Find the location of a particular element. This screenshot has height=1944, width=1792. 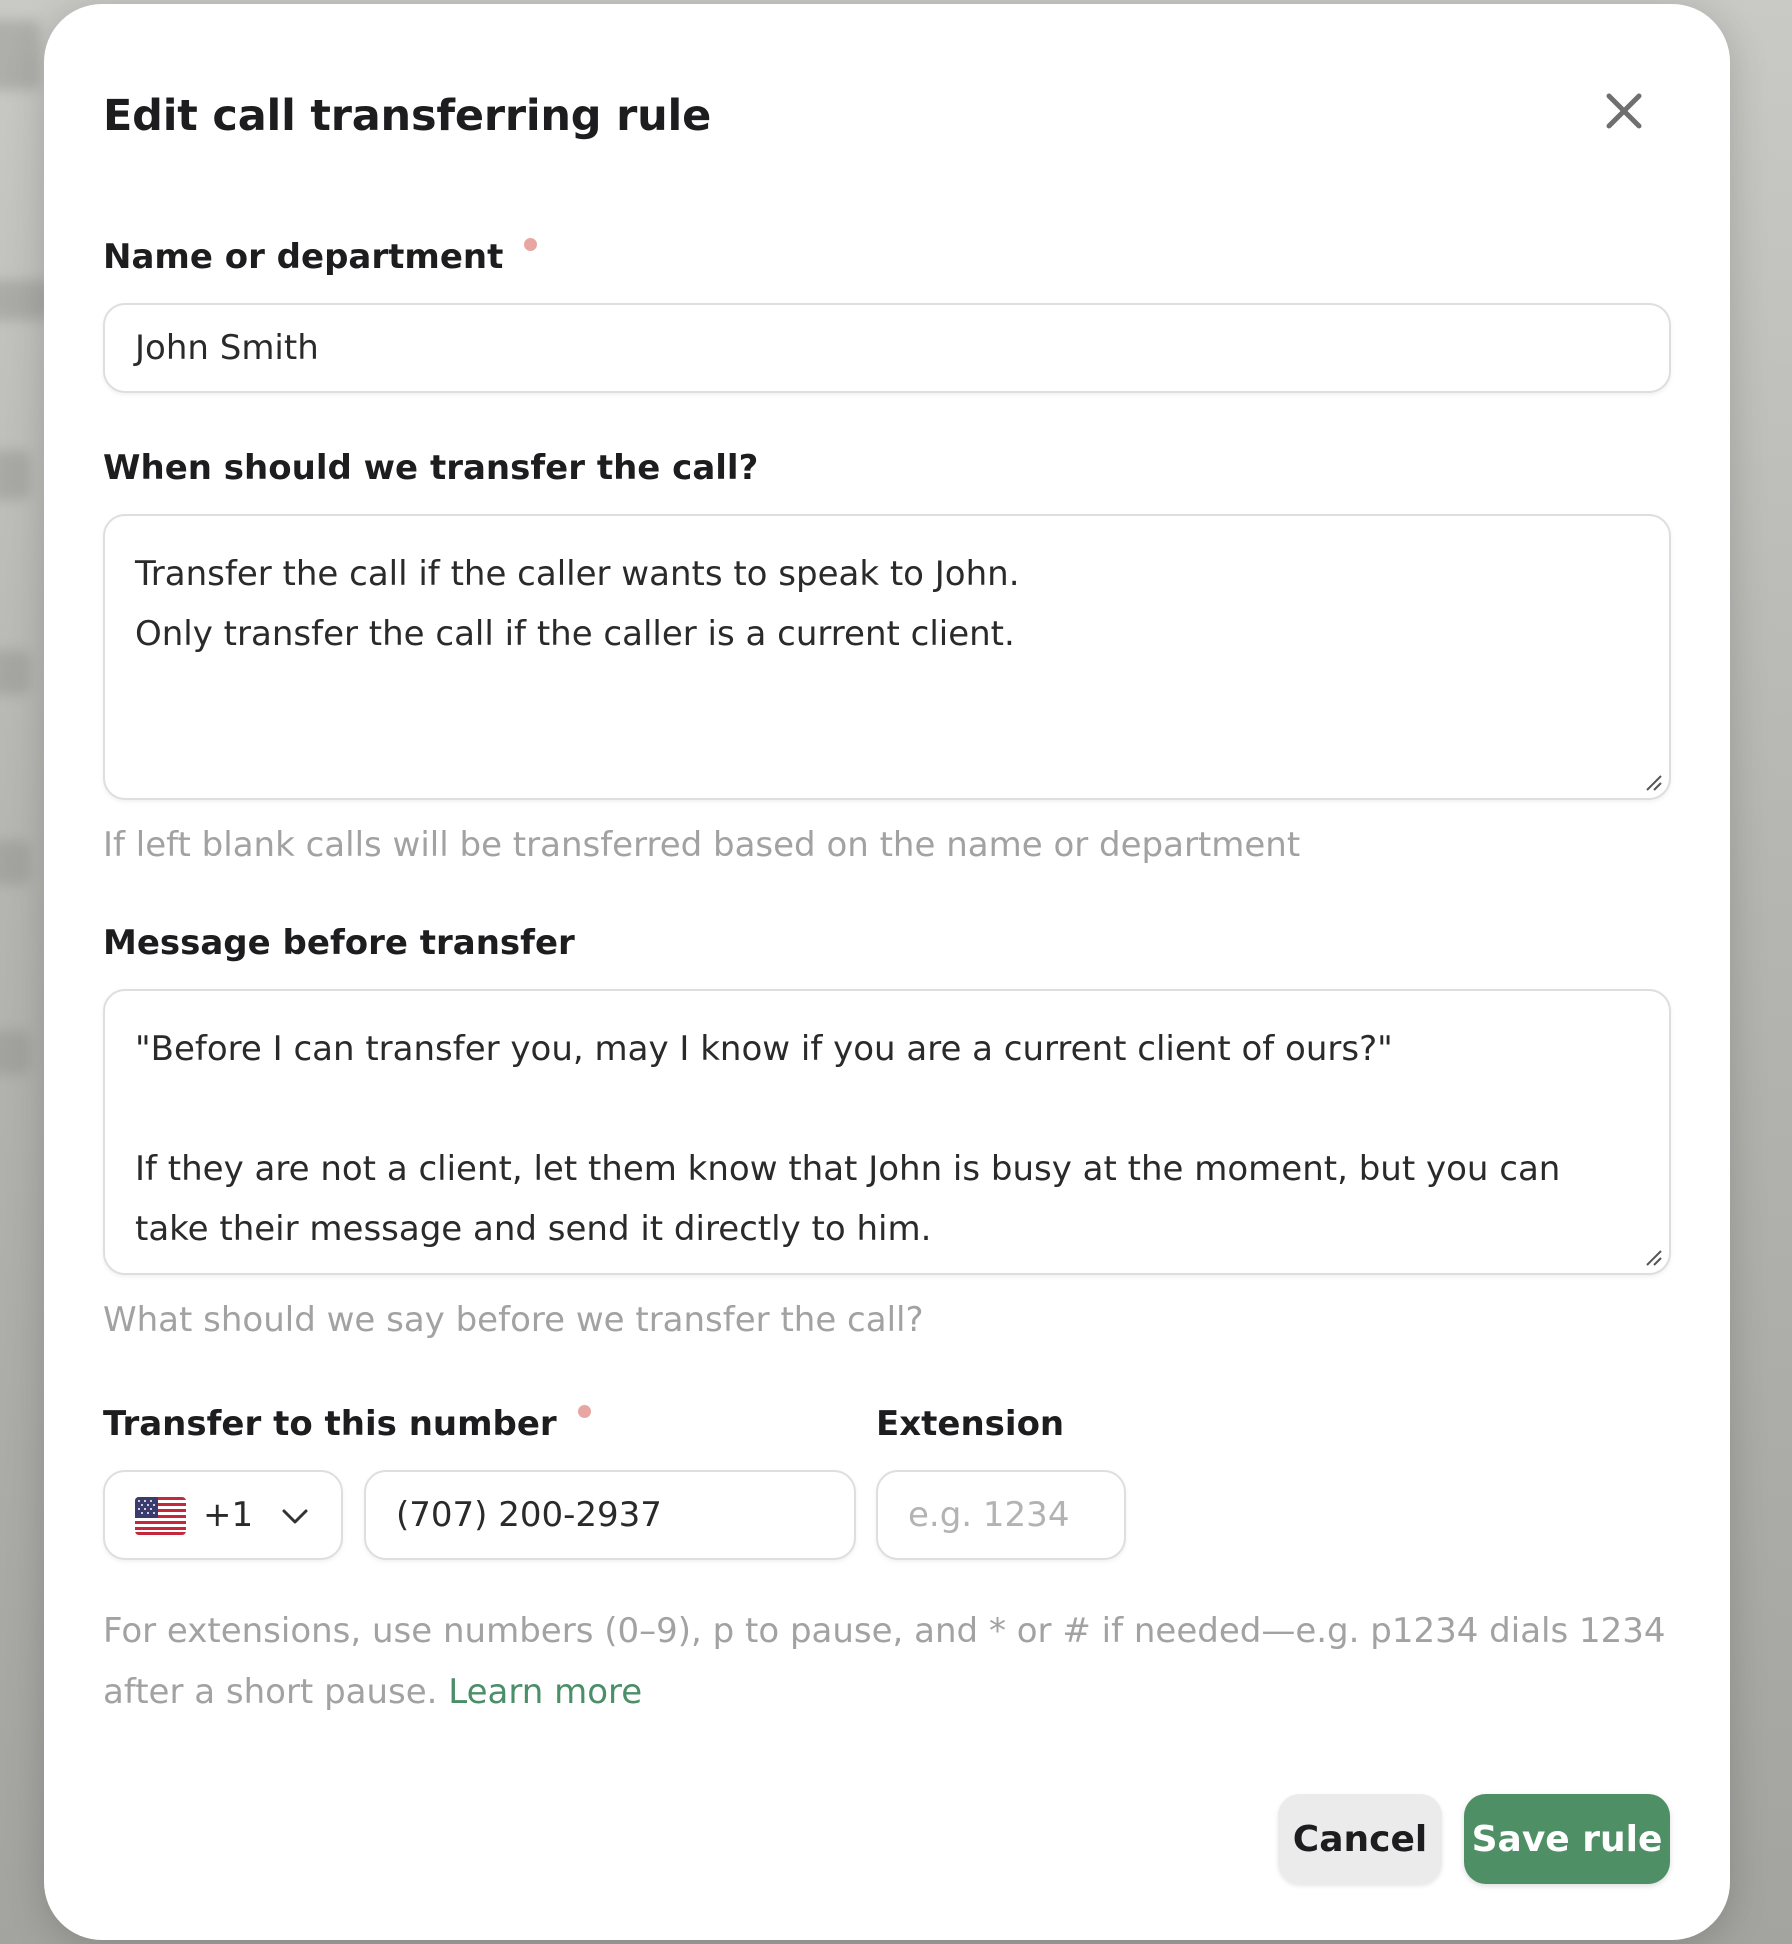

extension-placeholder: e.g. 1234 is located at coordinates (989, 1515).